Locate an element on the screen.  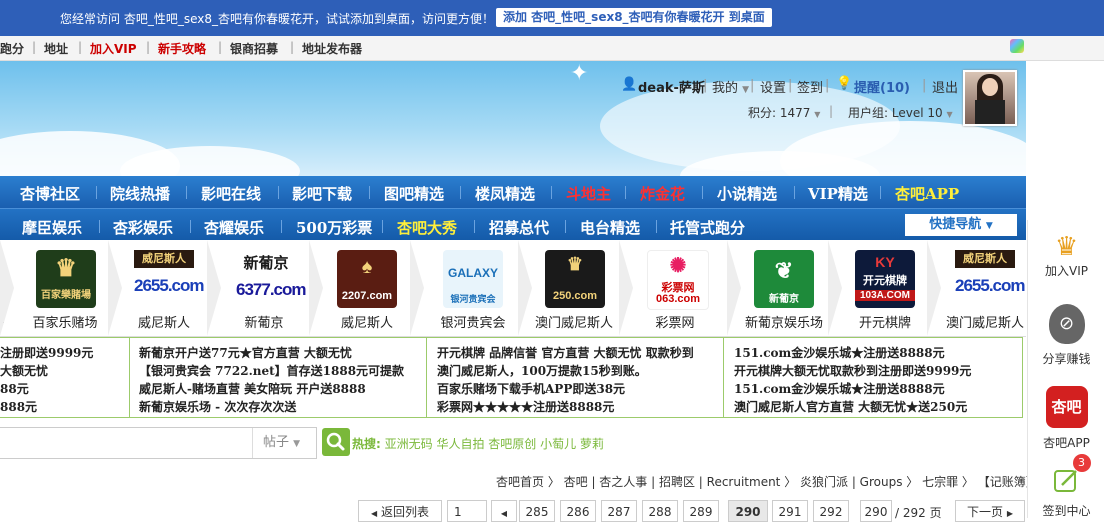
ad-link: 开元棋牌大额无忧取款秒到注册即送9999元 is located at coordinates (852, 370).